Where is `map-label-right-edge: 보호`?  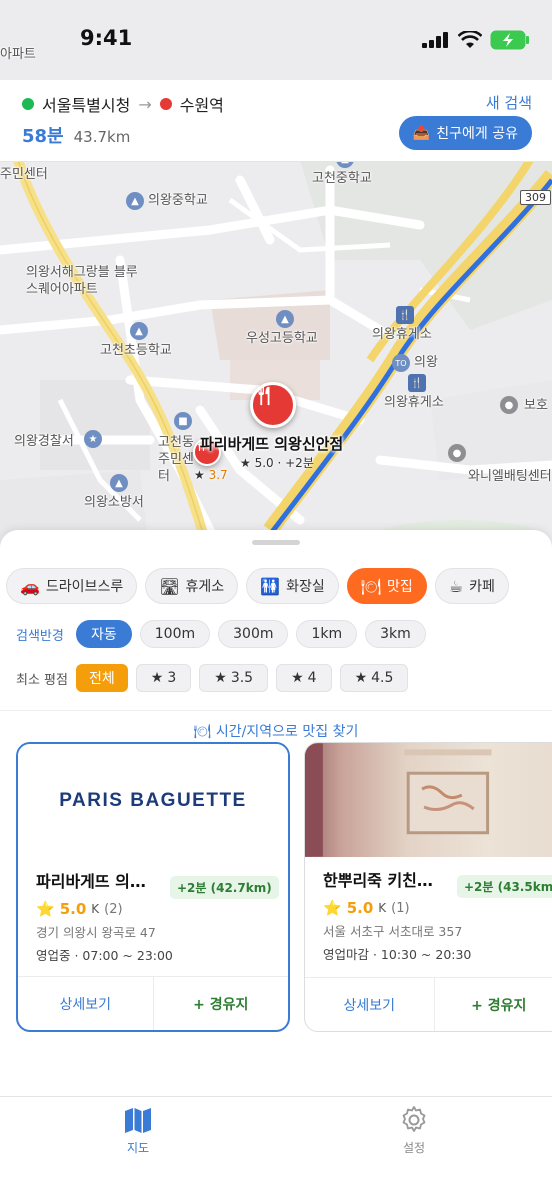 map-label-right-edge: 보호 is located at coordinates (536, 405).